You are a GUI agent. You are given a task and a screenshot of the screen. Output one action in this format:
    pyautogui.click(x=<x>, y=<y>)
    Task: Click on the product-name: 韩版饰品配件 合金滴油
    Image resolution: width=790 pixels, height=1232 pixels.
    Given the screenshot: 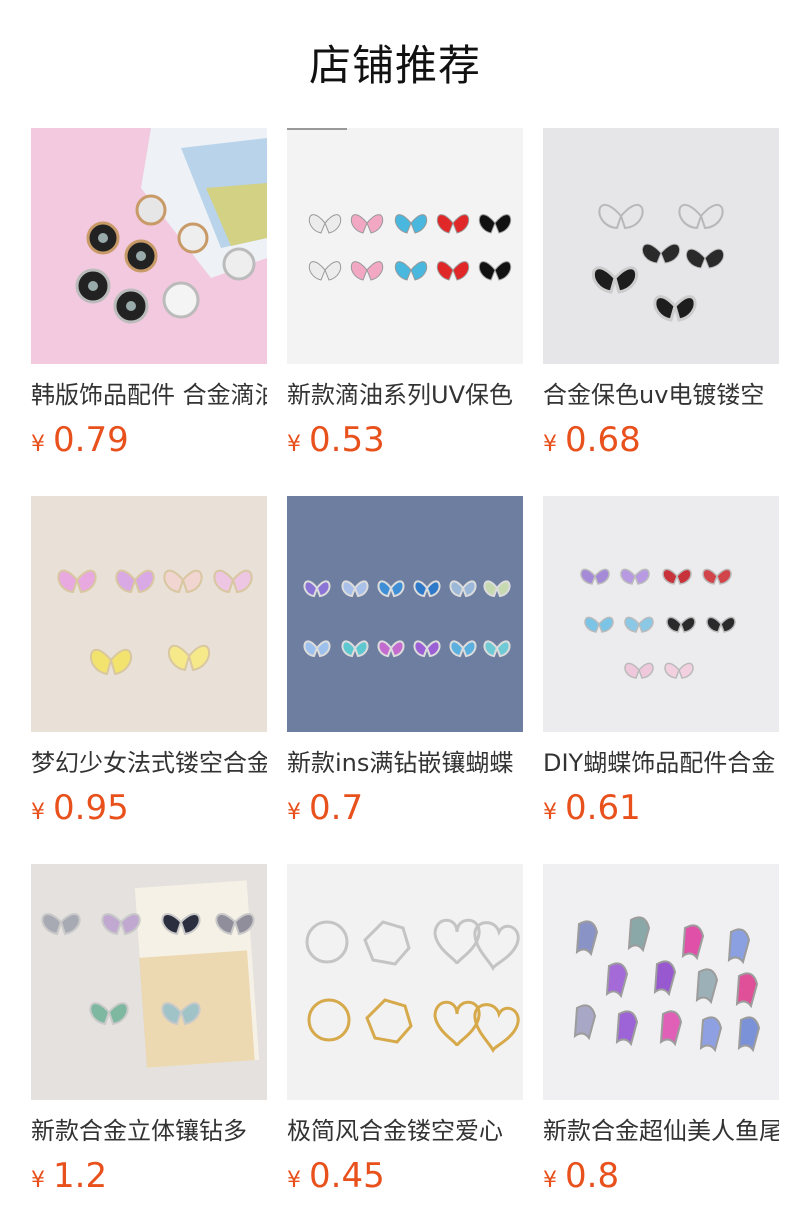 What is the action you would take?
    pyautogui.click(x=149, y=395)
    